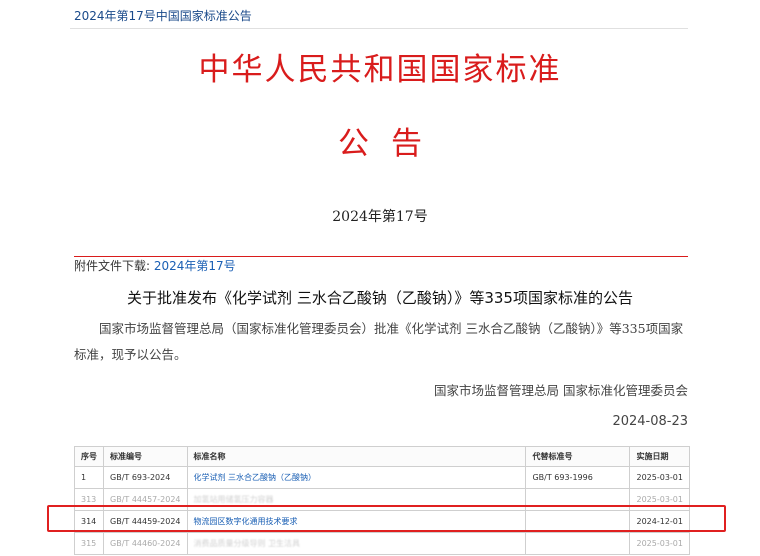  Describe the element at coordinates (89, 543) in the screenshot. I see `cell-no: 315` at that location.